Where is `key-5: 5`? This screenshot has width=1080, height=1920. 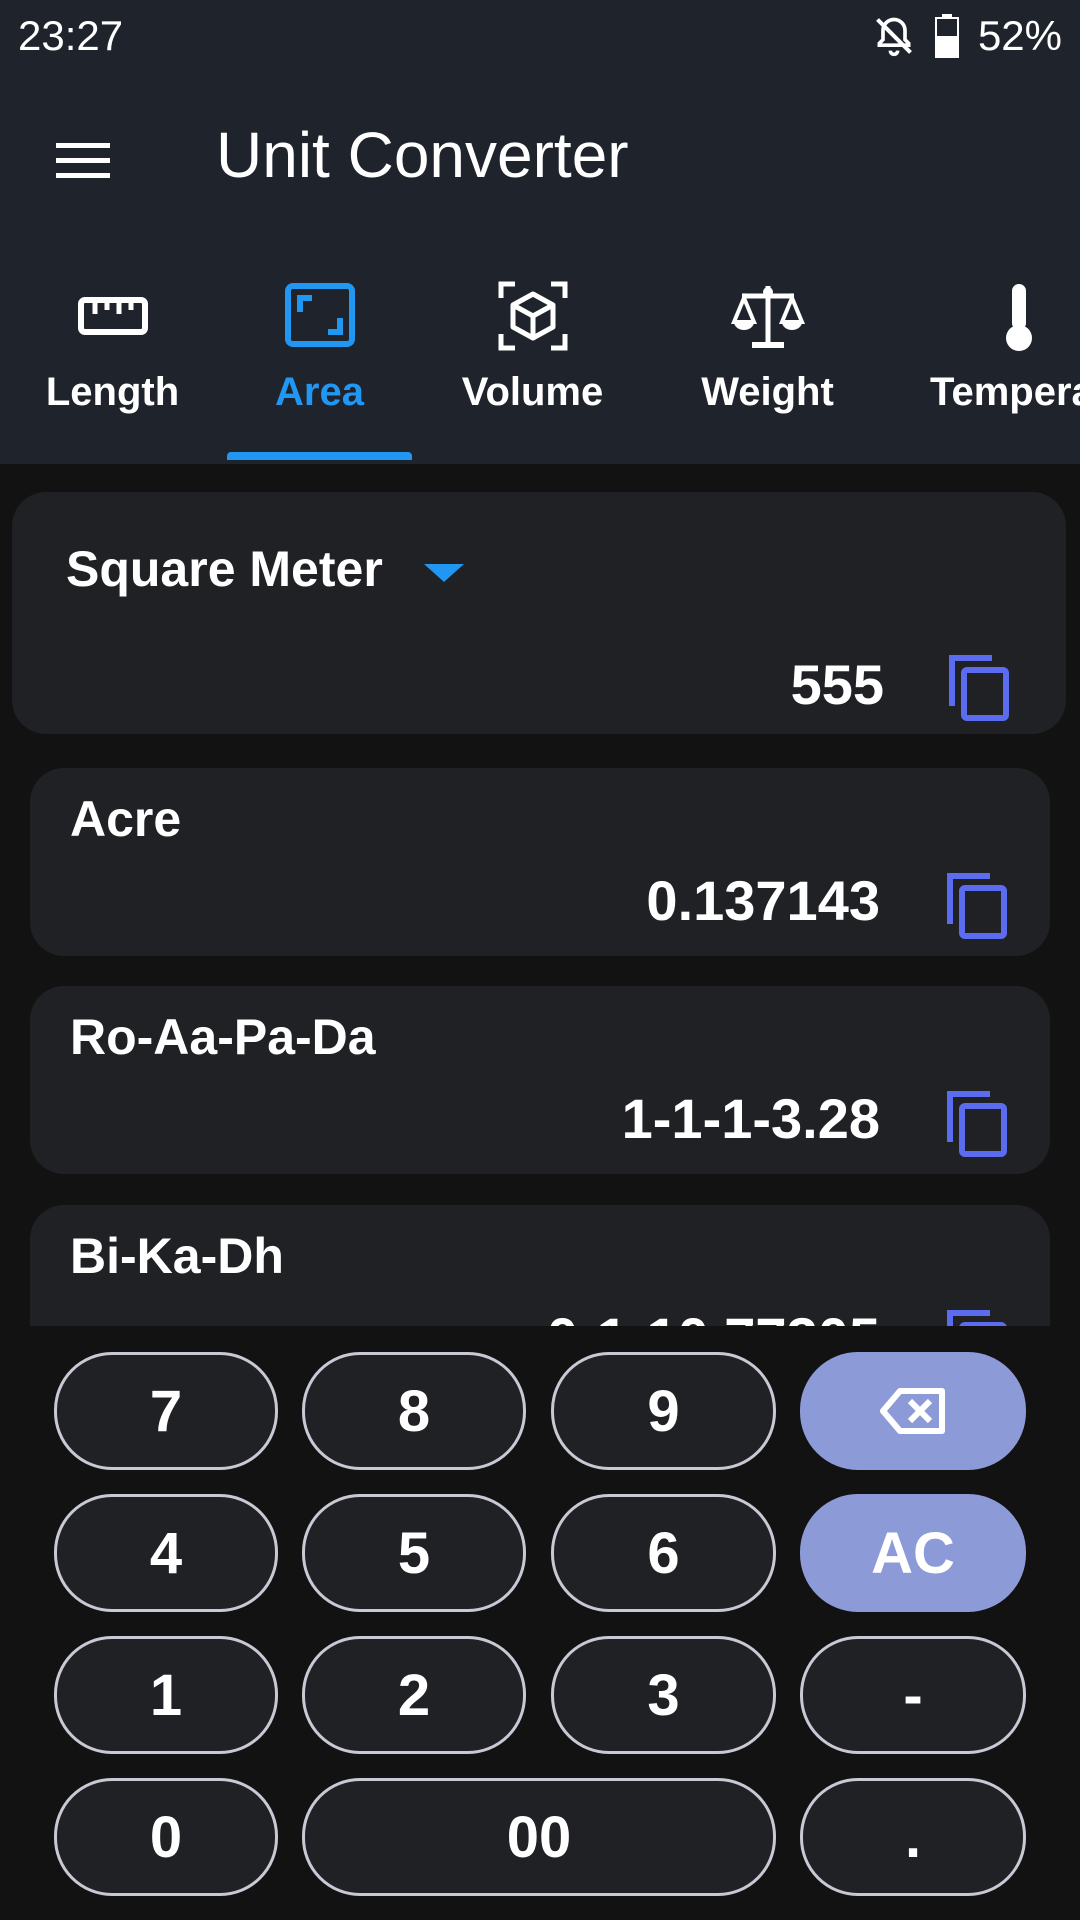 key-5: 5 is located at coordinates (414, 1553).